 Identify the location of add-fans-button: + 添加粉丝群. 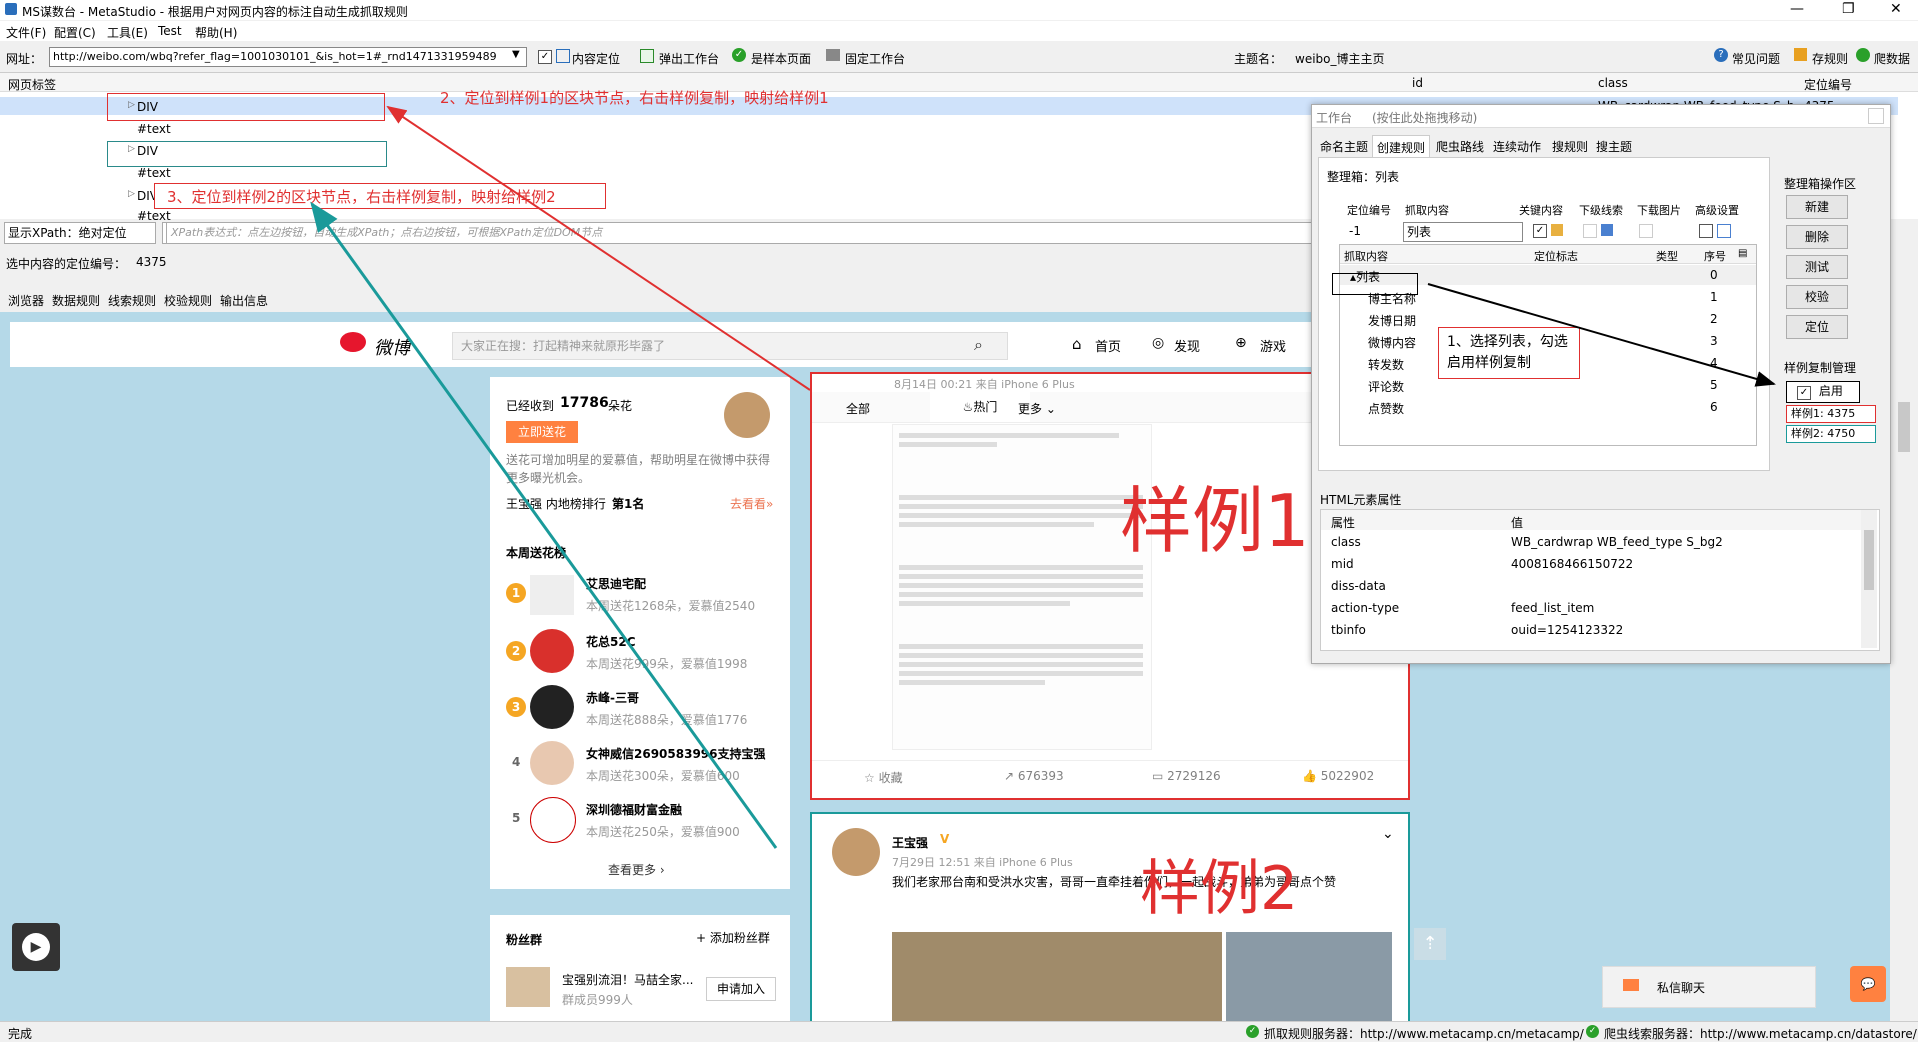
(733, 937).